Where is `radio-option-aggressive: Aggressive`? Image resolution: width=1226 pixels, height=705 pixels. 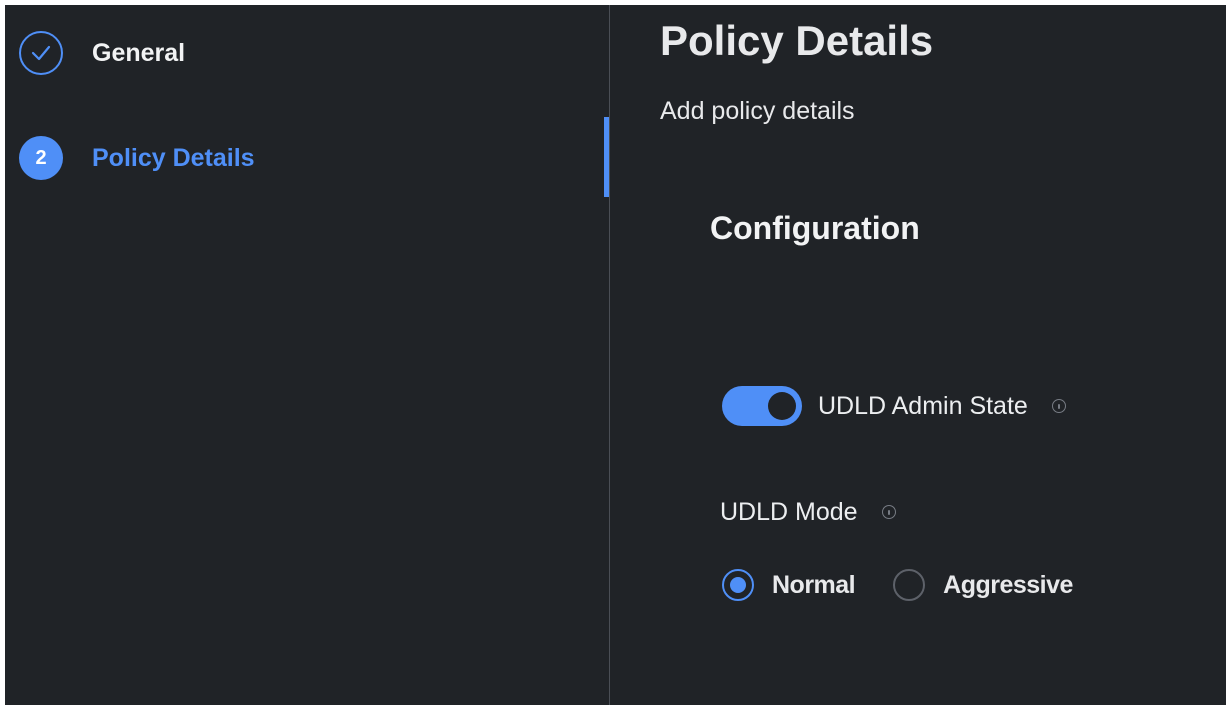
radio-option-aggressive: Aggressive is located at coordinates (983, 585).